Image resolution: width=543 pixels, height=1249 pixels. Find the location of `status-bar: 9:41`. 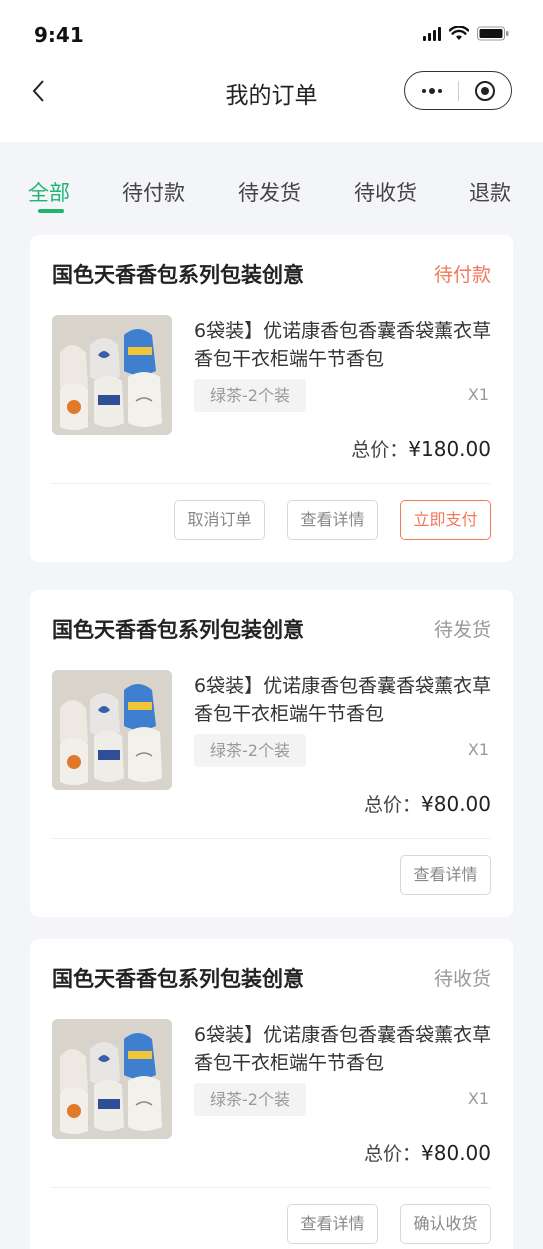

status-bar: 9:41 is located at coordinates (271, 35).